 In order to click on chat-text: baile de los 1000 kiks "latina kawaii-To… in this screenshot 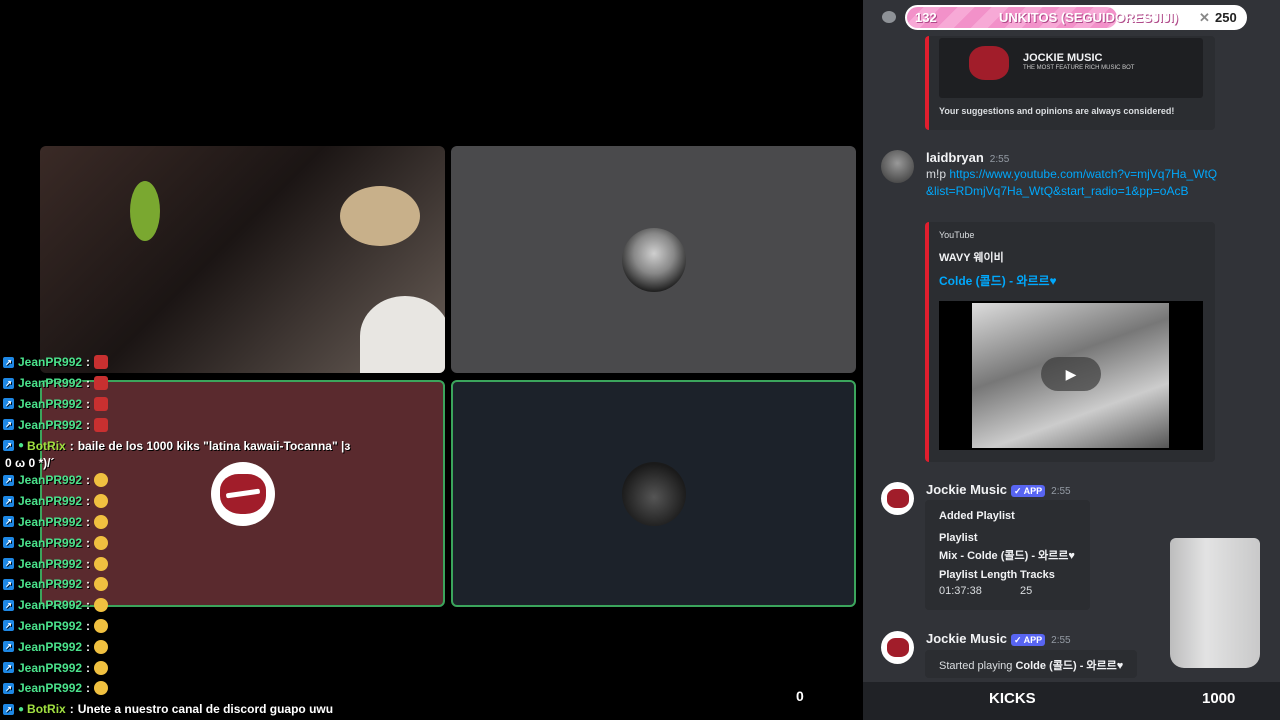, I will do `click(214, 445)`.